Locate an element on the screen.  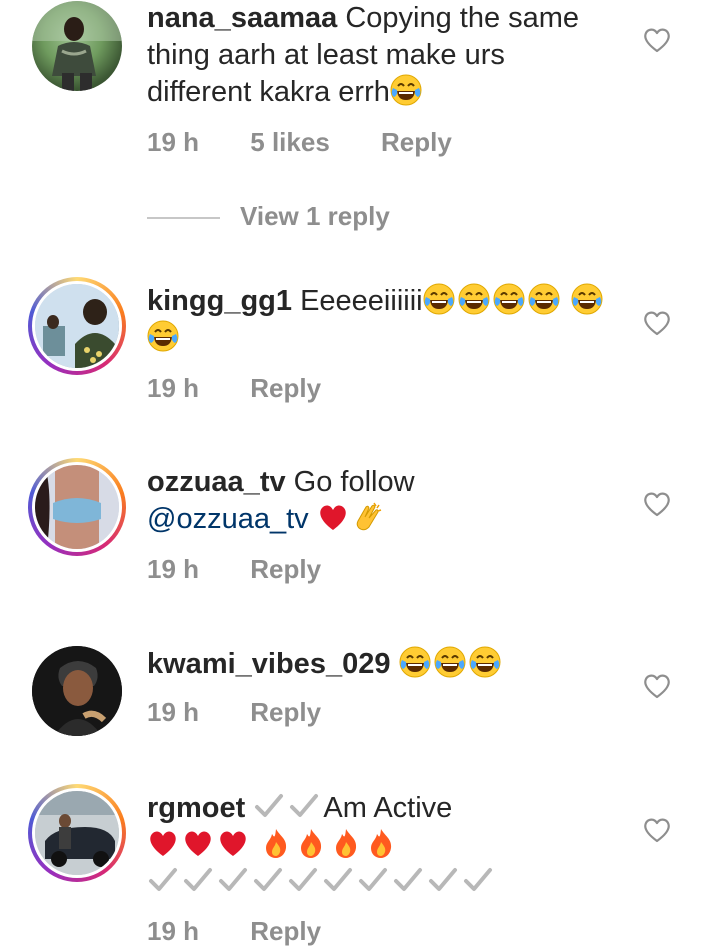
comment-username: kingg_gg1 is located at coordinates (219, 301).